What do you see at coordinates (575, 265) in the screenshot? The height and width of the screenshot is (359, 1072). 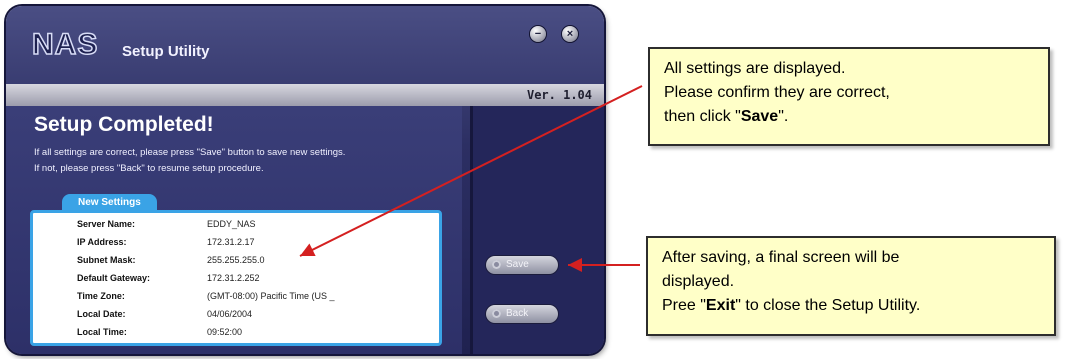 I see `arrow-to-save-button-head` at bounding box center [575, 265].